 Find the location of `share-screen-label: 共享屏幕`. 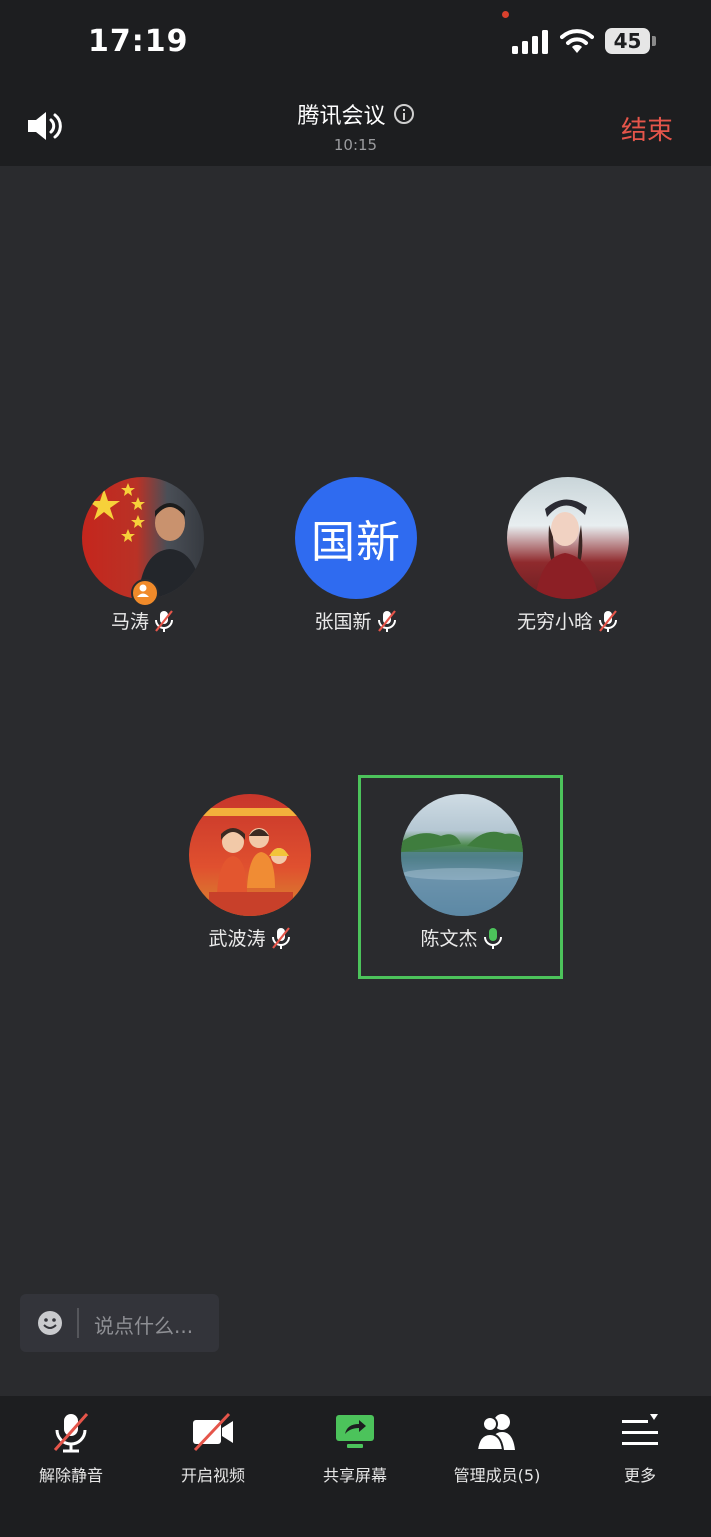

share-screen-label: 共享屏幕 is located at coordinates (354, 1475).